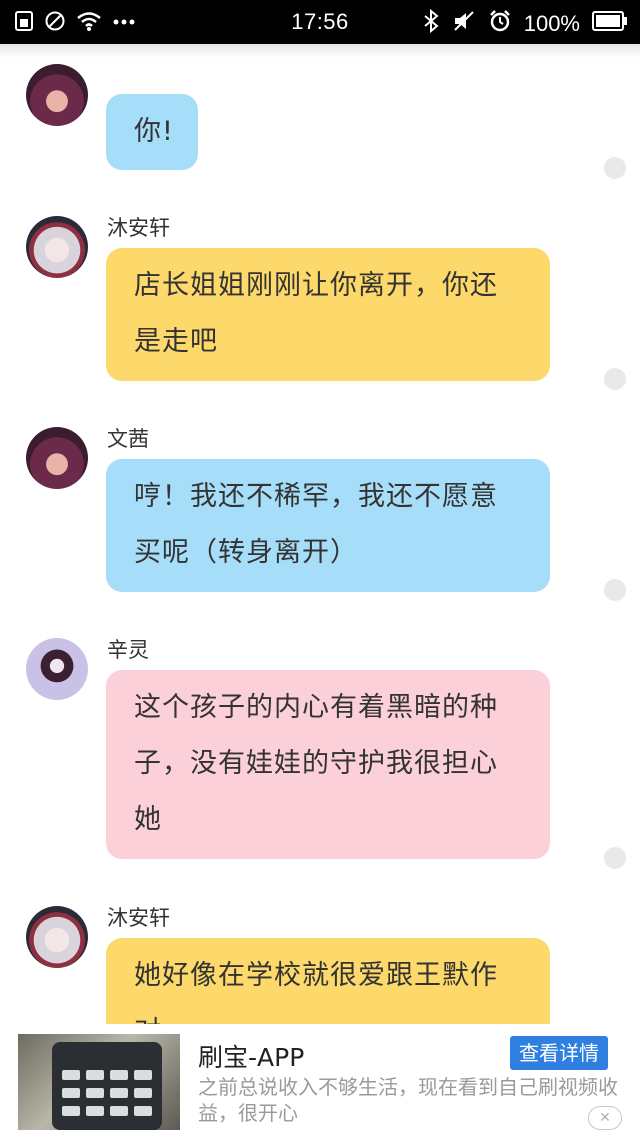 The image size is (640, 1138). What do you see at coordinates (251, 1056) in the screenshot?
I see `ad-title: 刷宝-APP` at bounding box center [251, 1056].